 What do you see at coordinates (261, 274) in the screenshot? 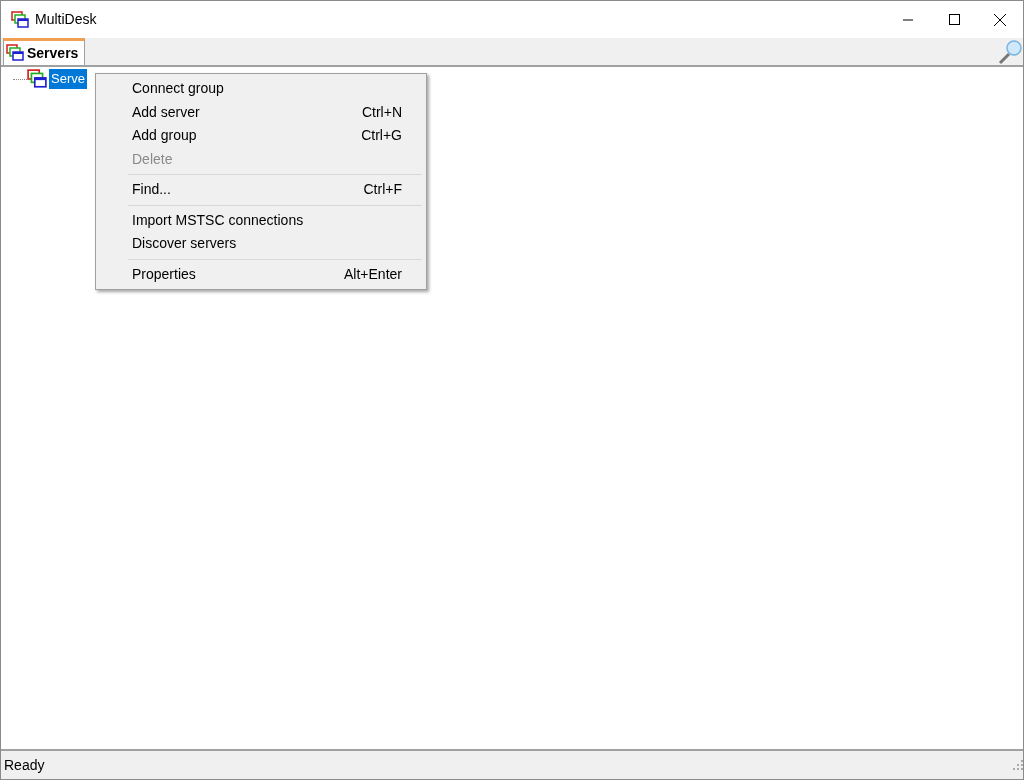
I see `menu-item: Properties Alt+Enter` at bounding box center [261, 274].